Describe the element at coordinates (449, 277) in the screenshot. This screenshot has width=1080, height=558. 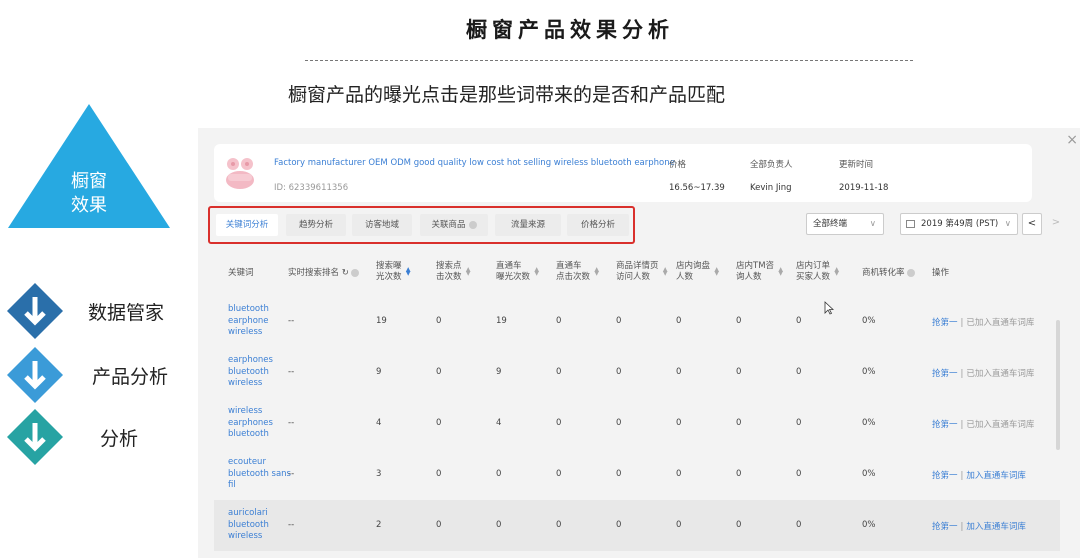
I see `col-header-line2: 击次数` at that location.